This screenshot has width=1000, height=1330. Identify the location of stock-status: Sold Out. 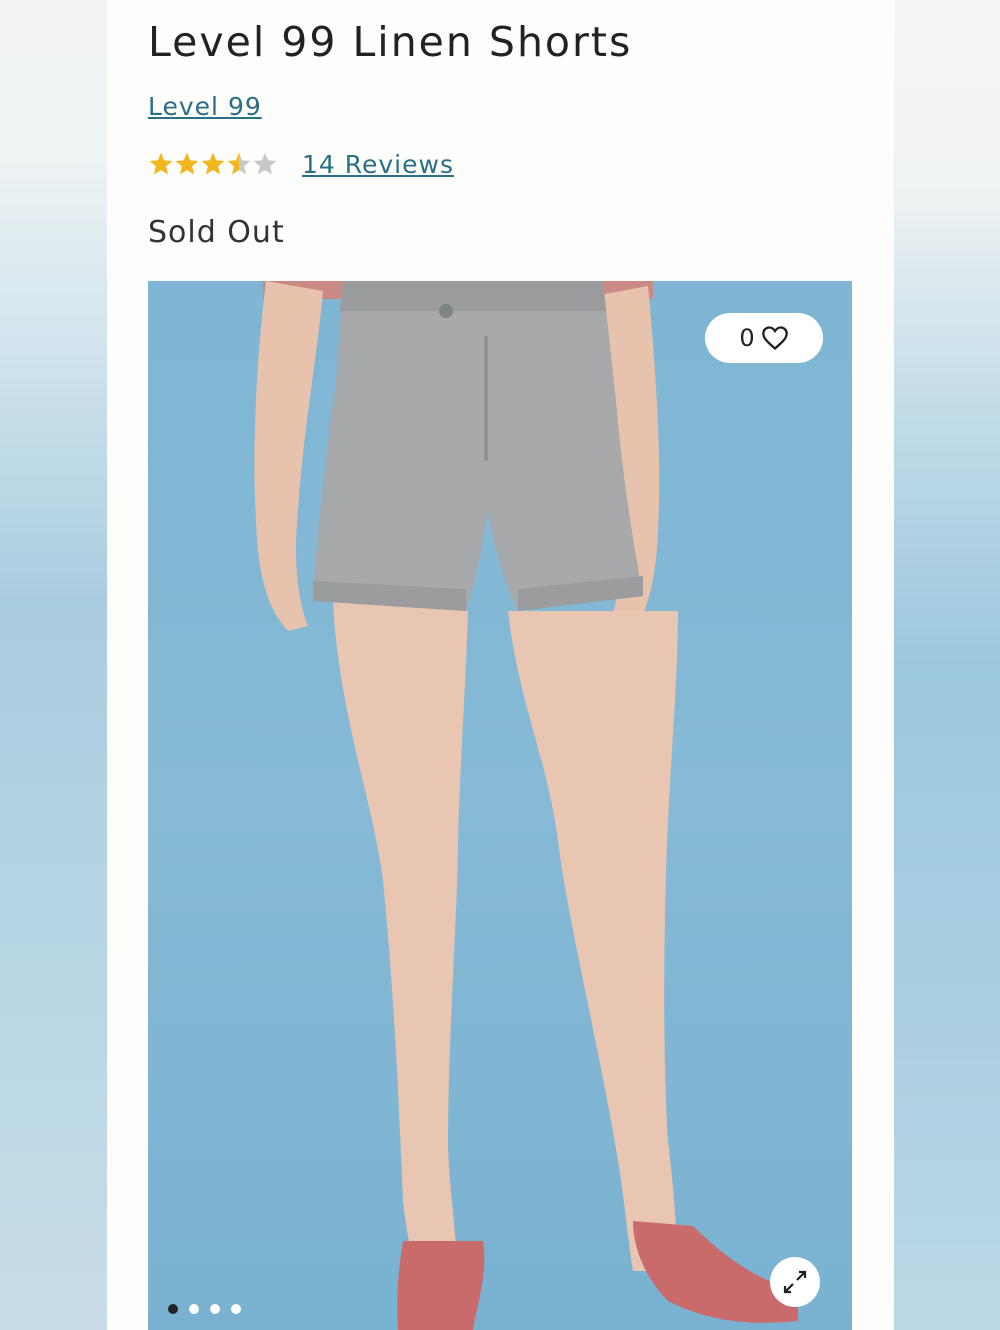
(216, 232).